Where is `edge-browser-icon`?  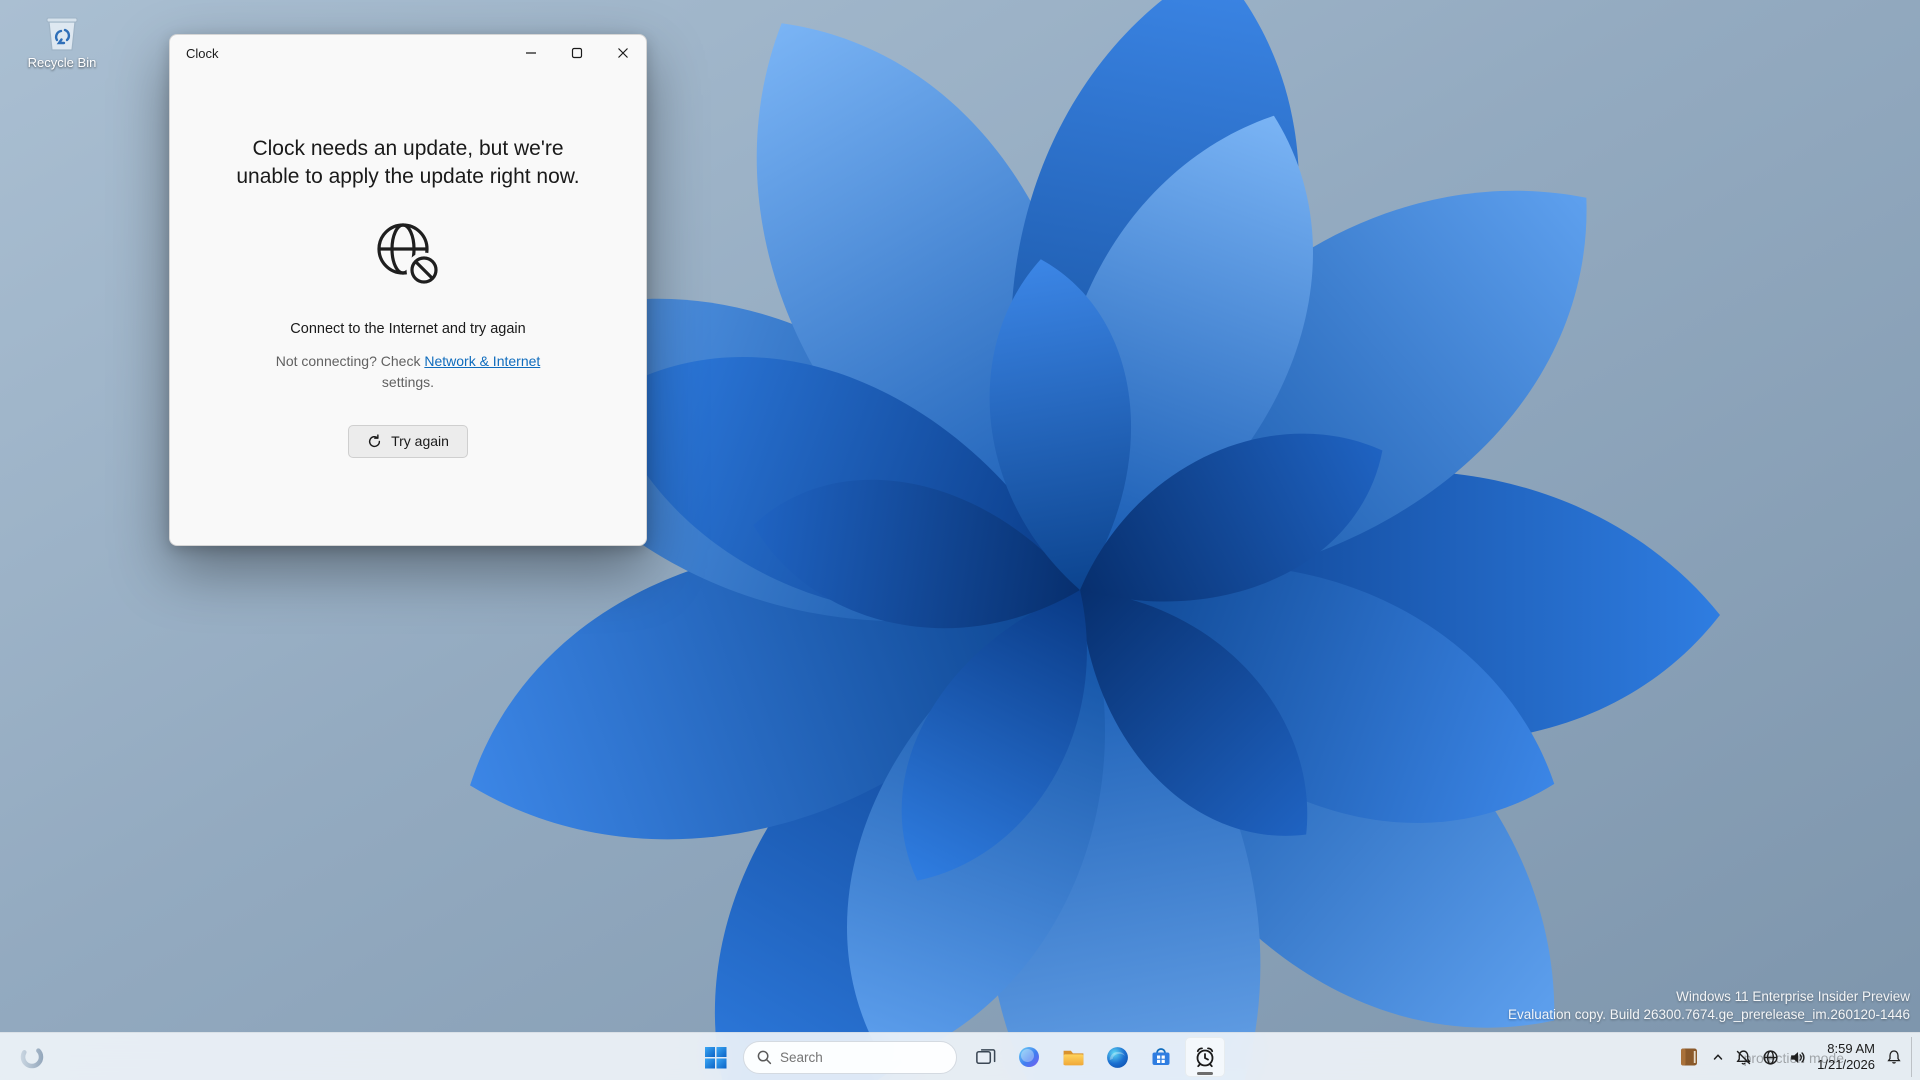 edge-browser-icon is located at coordinates (1117, 1057).